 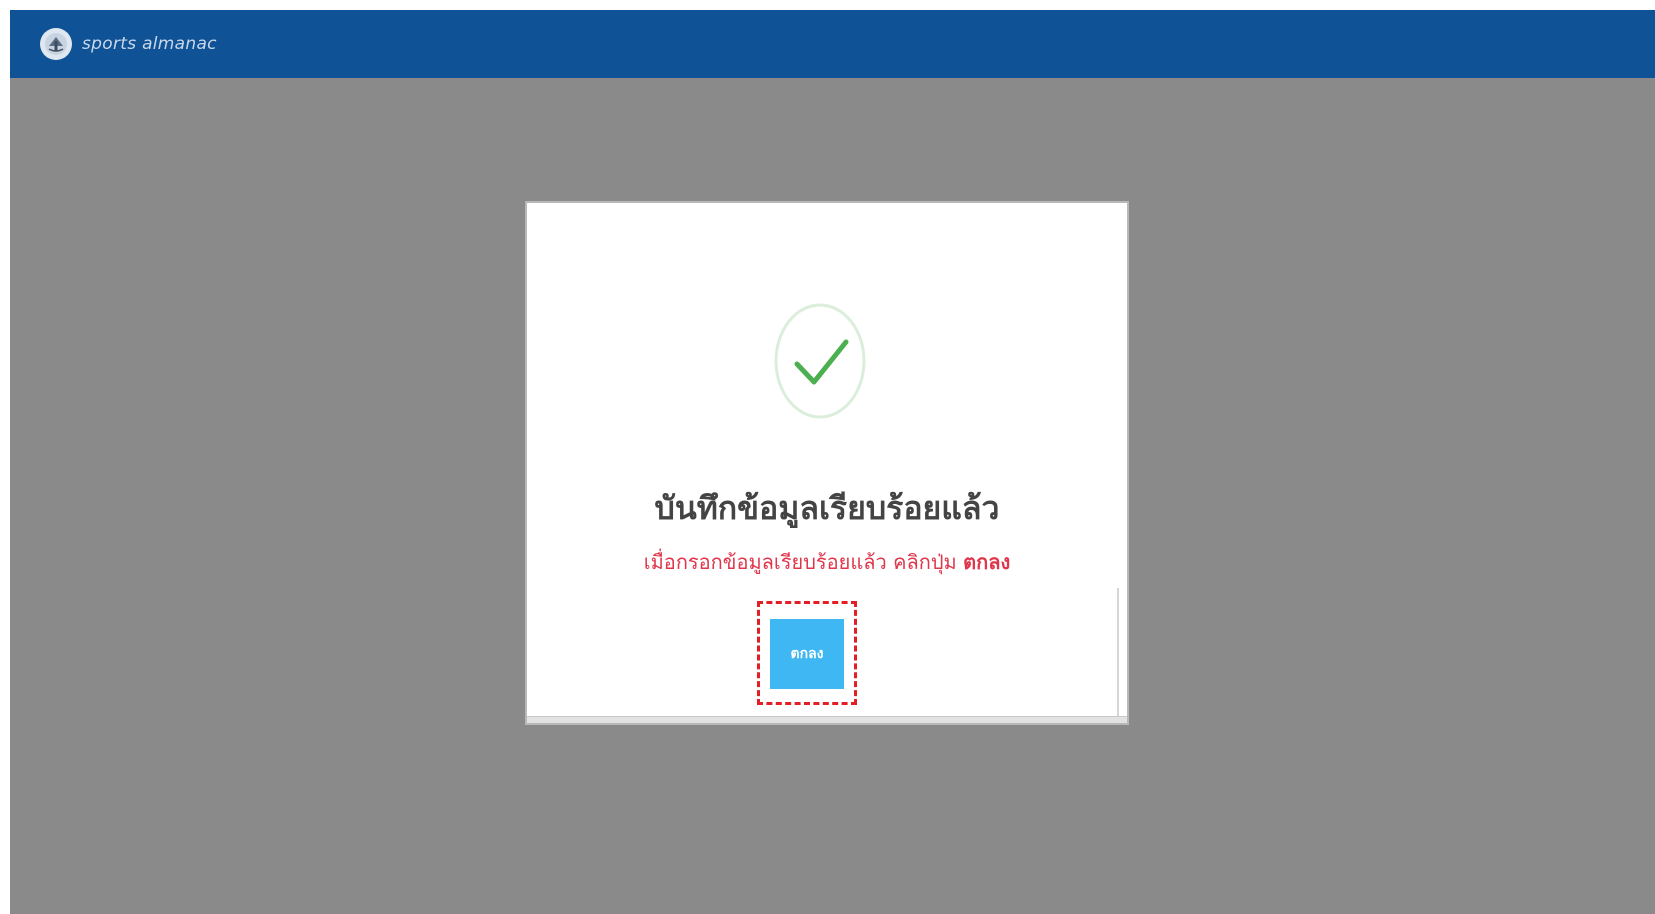 What do you see at coordinates (820, 361) in the screenshot?
I see `success-check-icon` at bounding box center [820, 361].